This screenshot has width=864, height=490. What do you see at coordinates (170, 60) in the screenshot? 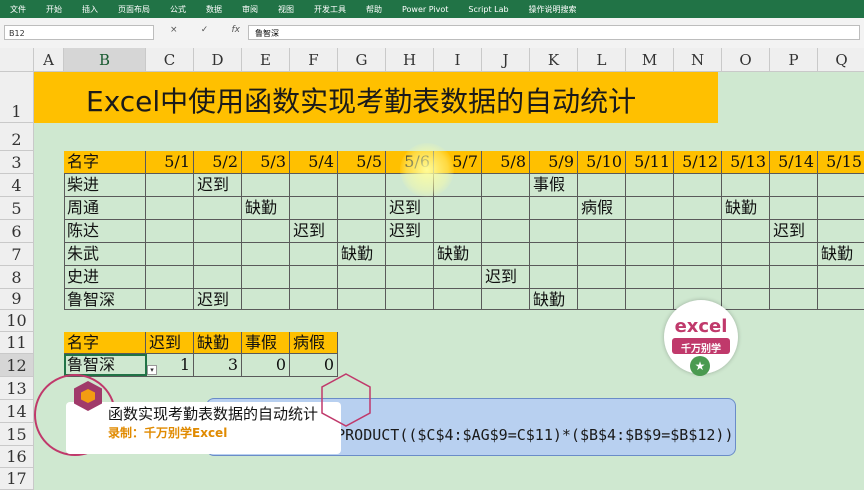
I see `column-header-c: C` at bounding box center [170, 60].